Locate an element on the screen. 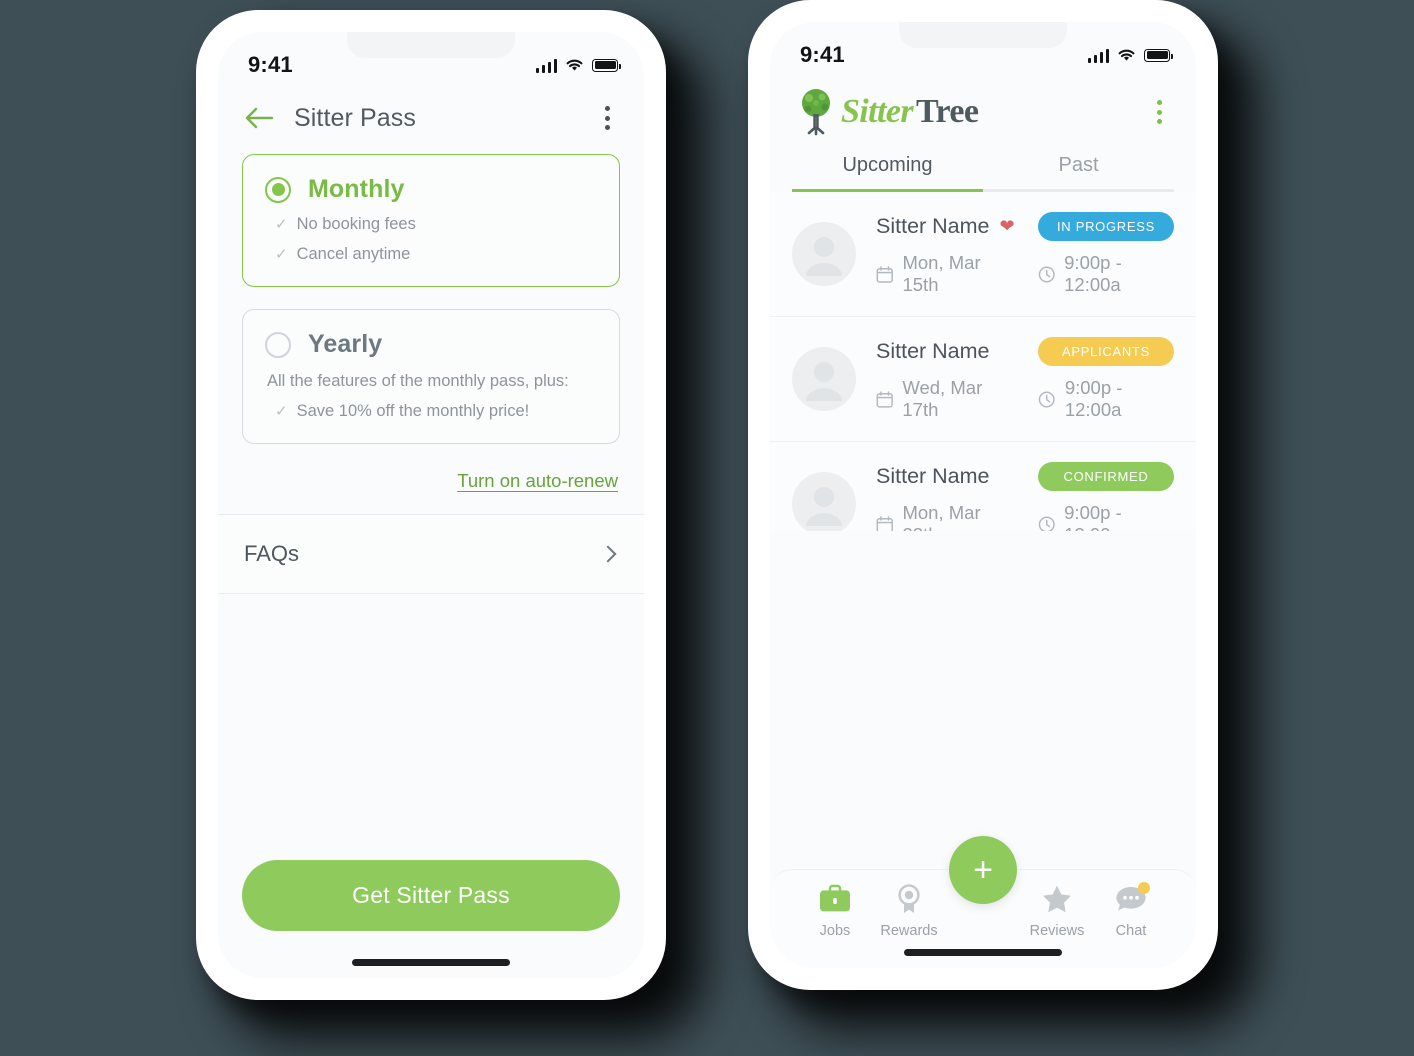  plan-title: Yearly is located at coordinates (345, 344).